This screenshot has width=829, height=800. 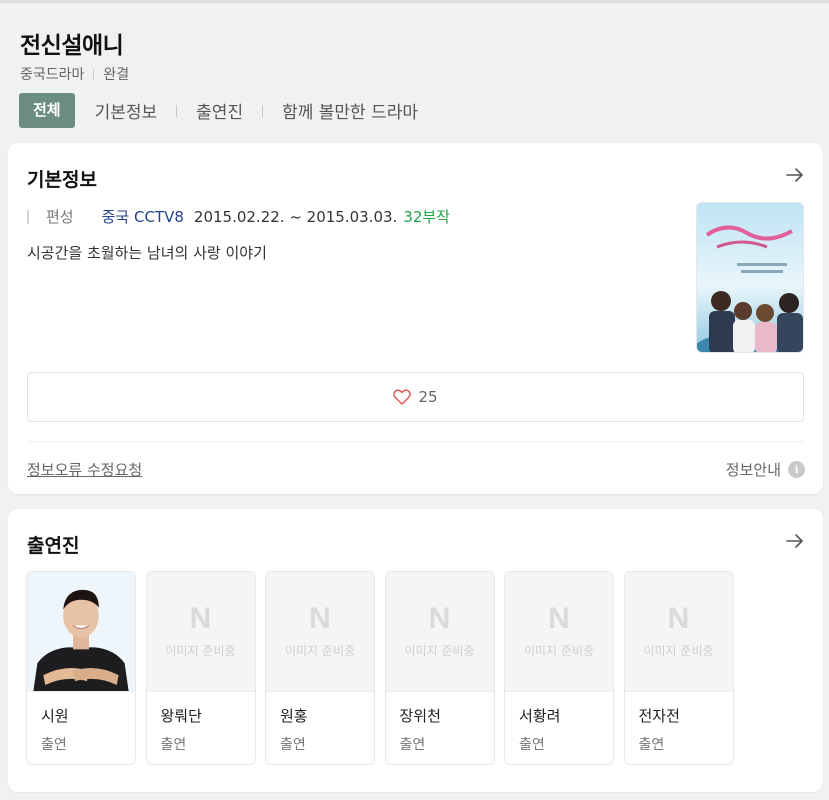 I want to click on cast-item: 시원 출연, so click(x=81, y=668).